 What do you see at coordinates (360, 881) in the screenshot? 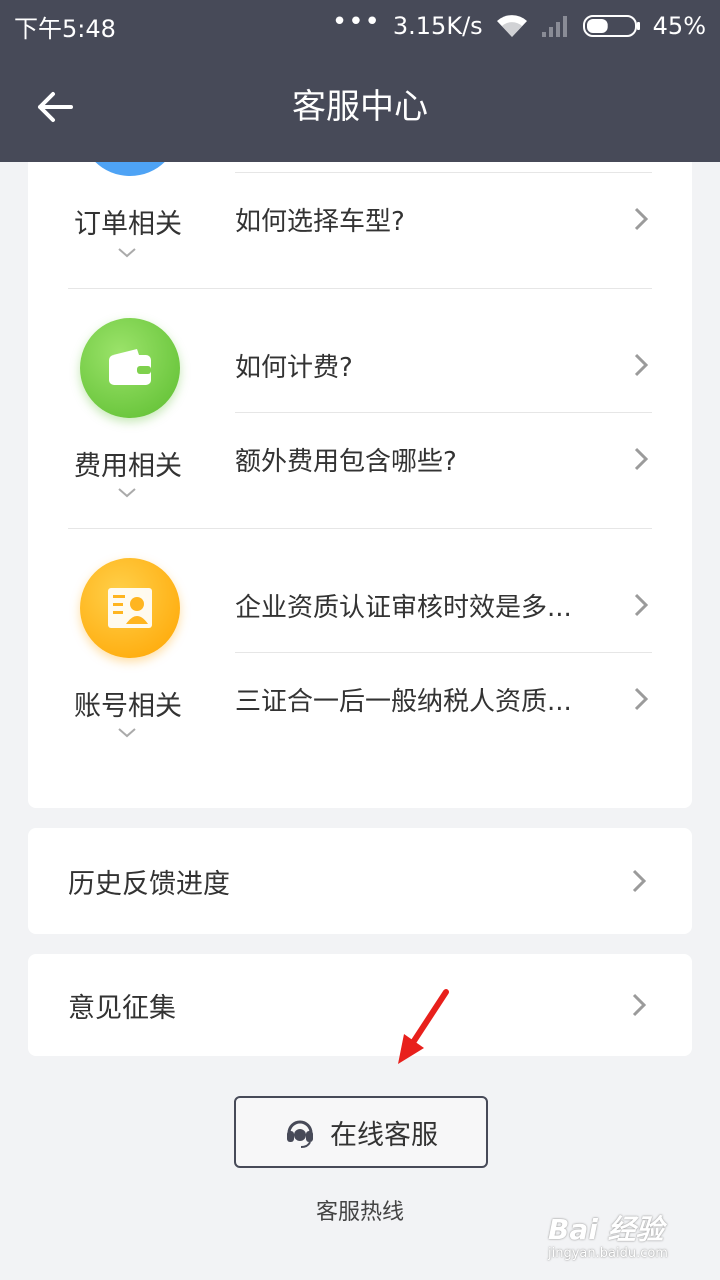
I see `history-feedback-button: 历史反馈进度` at bounding box center [360, 881].